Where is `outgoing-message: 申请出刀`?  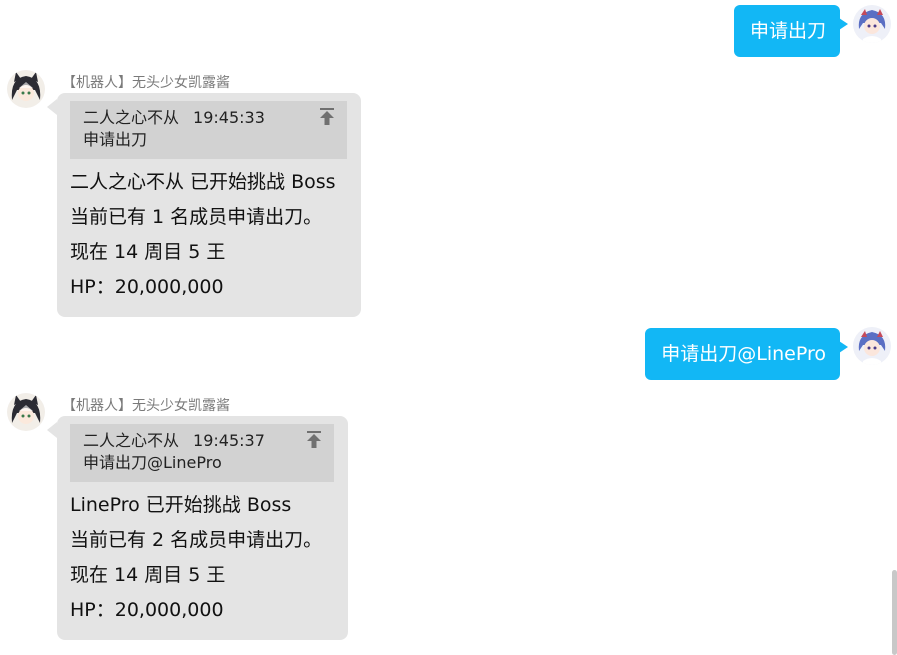
outgoing-message: 申请出刀 is located at coordinates (791, 31).